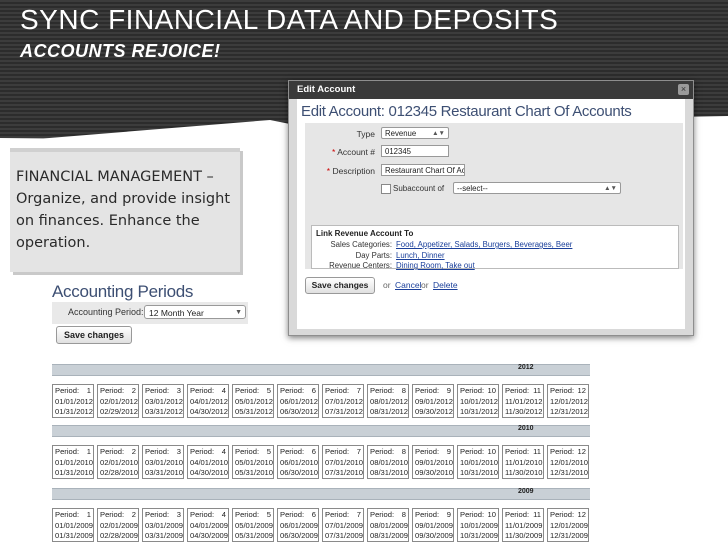 Image resolution: width=728 pixels, height=546 pixels. I want to click on link-revenue-title: Link Revenue Account To, so click(365, 233).